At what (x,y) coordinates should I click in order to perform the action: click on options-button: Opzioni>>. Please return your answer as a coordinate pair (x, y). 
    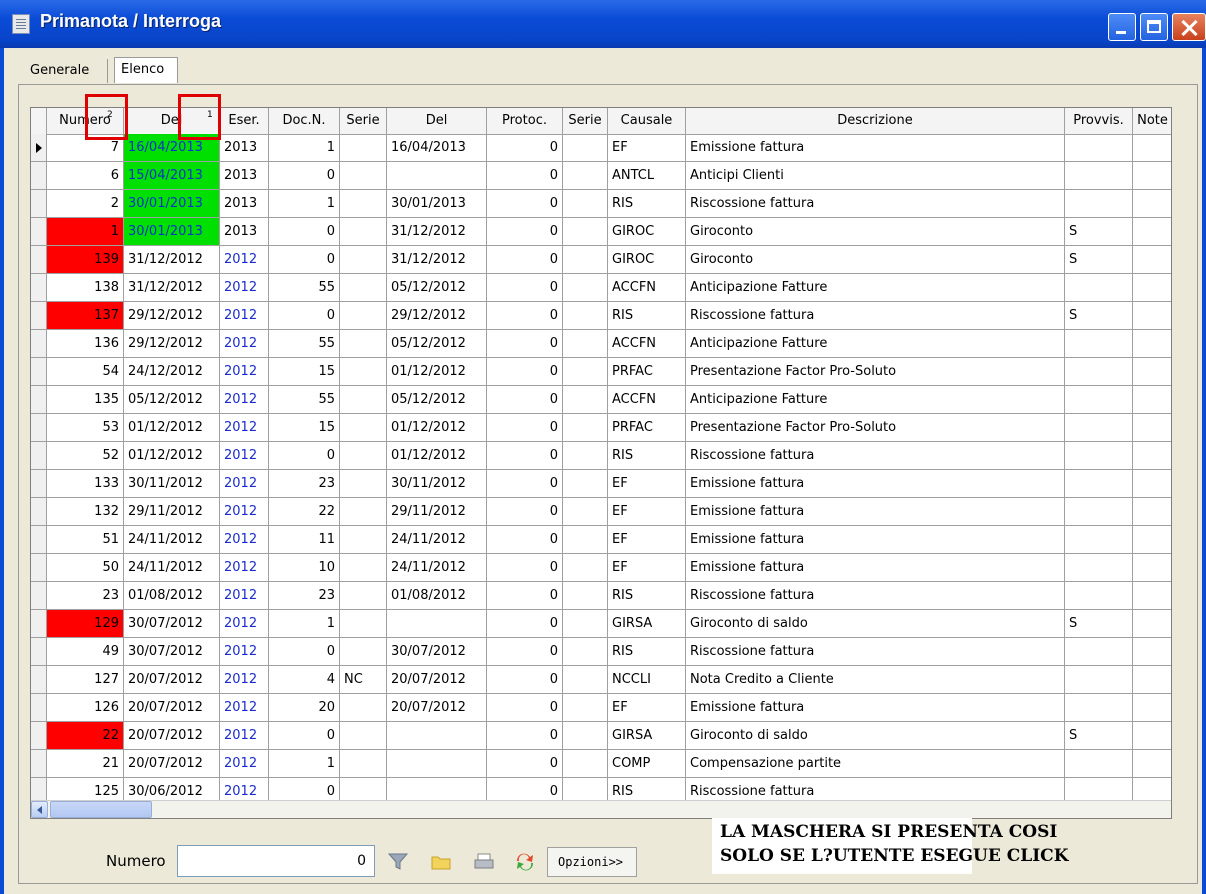
    Looking at the image, I should click on (592, 862).